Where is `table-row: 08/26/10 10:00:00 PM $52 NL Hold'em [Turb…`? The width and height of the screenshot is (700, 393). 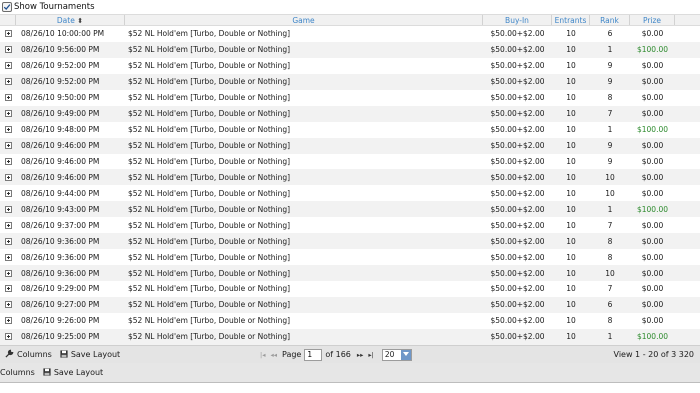
table-row: 08/26/10 10:00:00 PM $52 NL Hold'em [Turb… is located at coordinates (350, 34).